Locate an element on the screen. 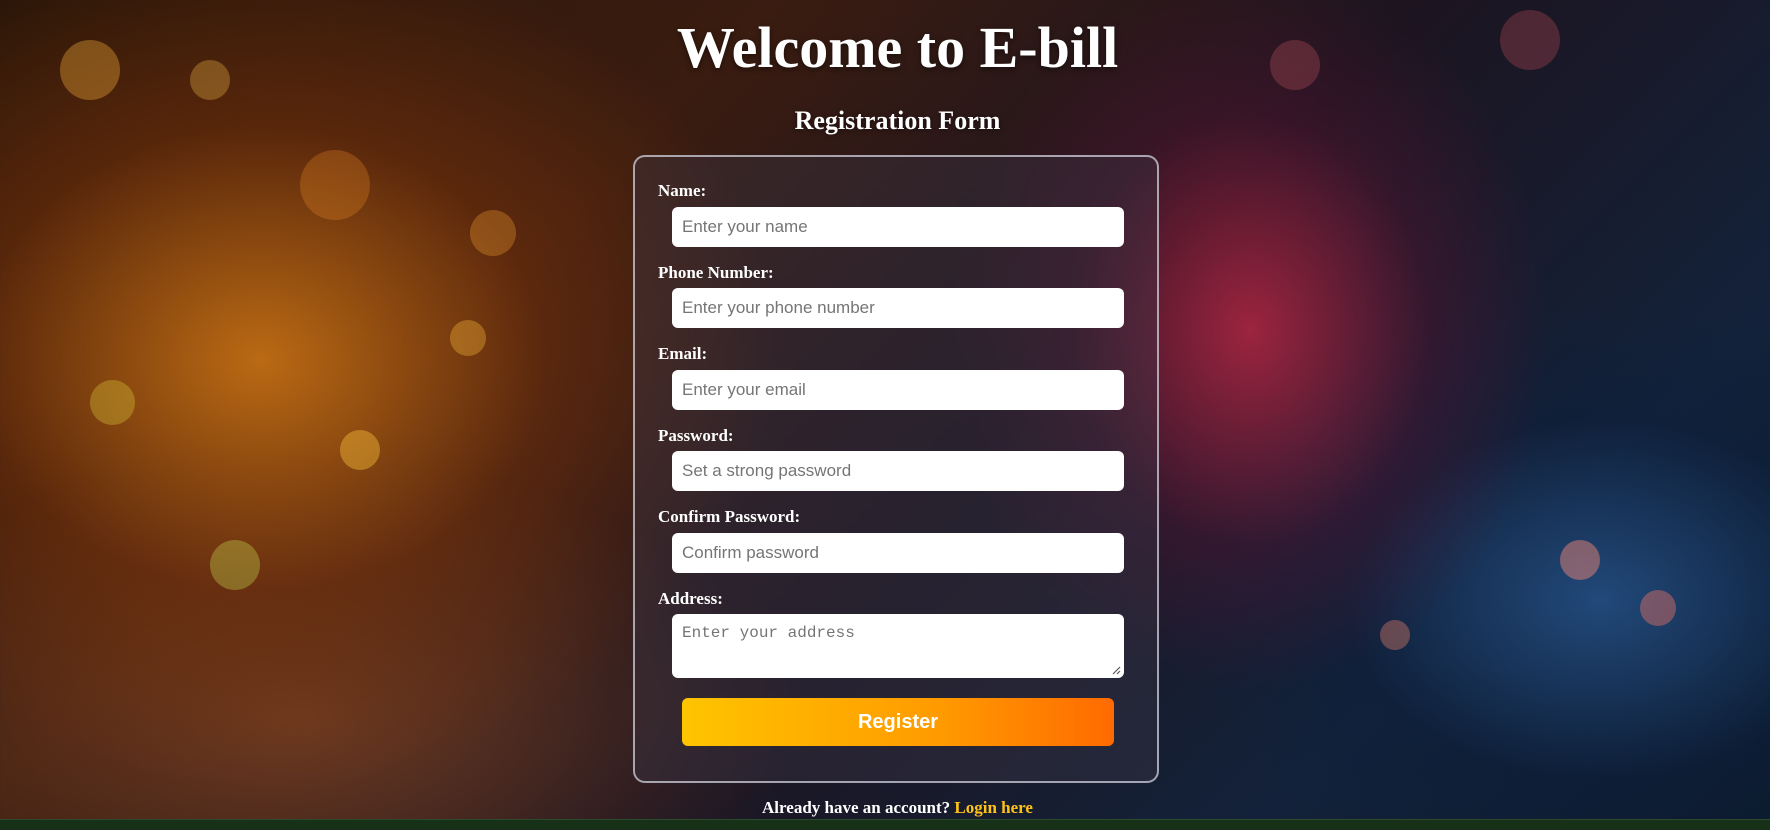 This screenshot has width=1770, height=830. login-prompt: Already have an account? Login here is located at coordinates (885, 808).